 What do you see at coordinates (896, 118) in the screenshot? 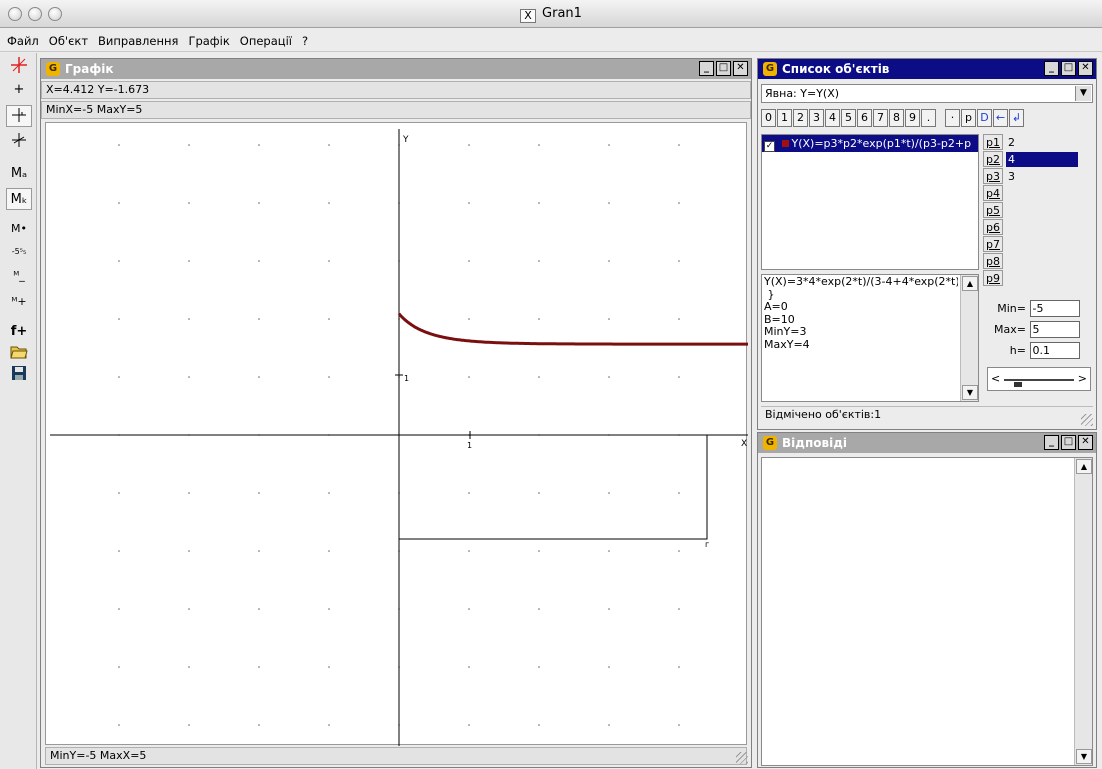
I see `key-8: 8` at bounding box center [896, 118].